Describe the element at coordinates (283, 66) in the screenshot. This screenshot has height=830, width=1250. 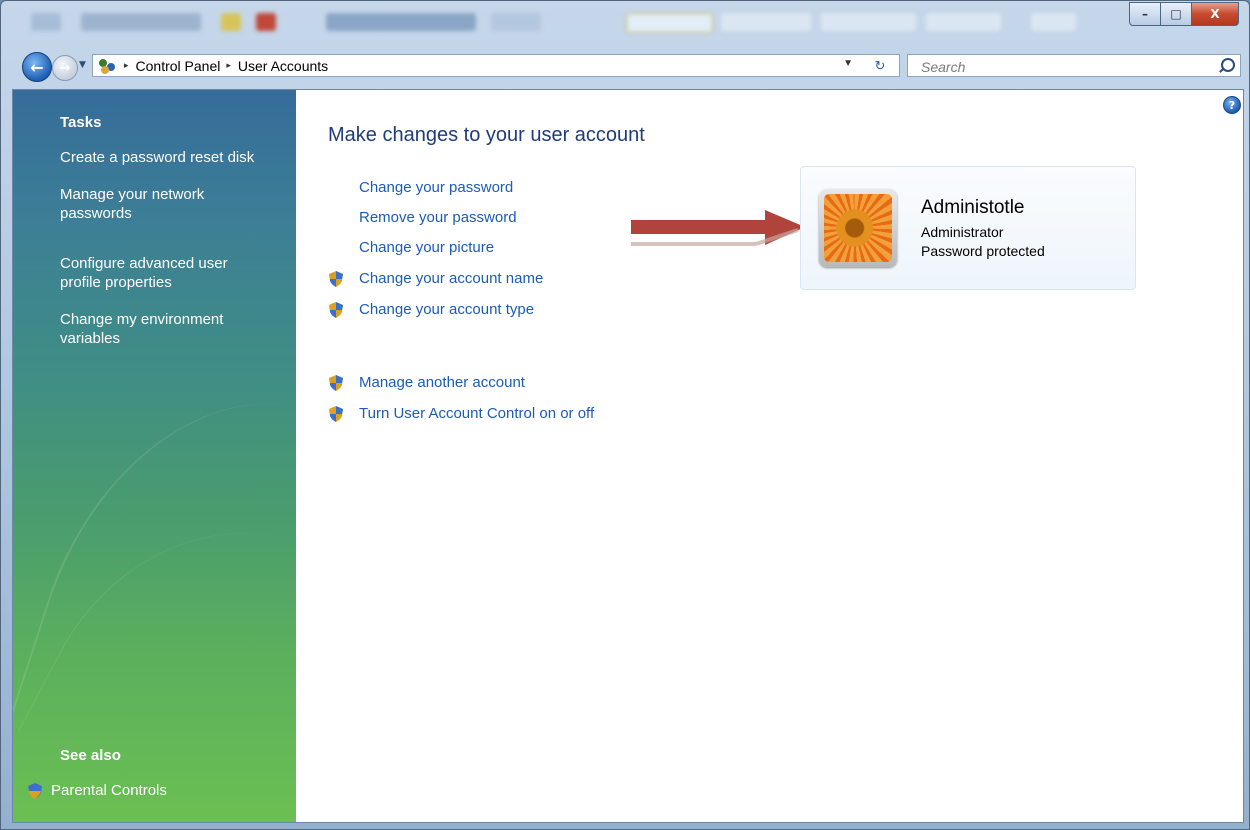
I see `breadcrumb-user-accounts: User Accounts` at that location.